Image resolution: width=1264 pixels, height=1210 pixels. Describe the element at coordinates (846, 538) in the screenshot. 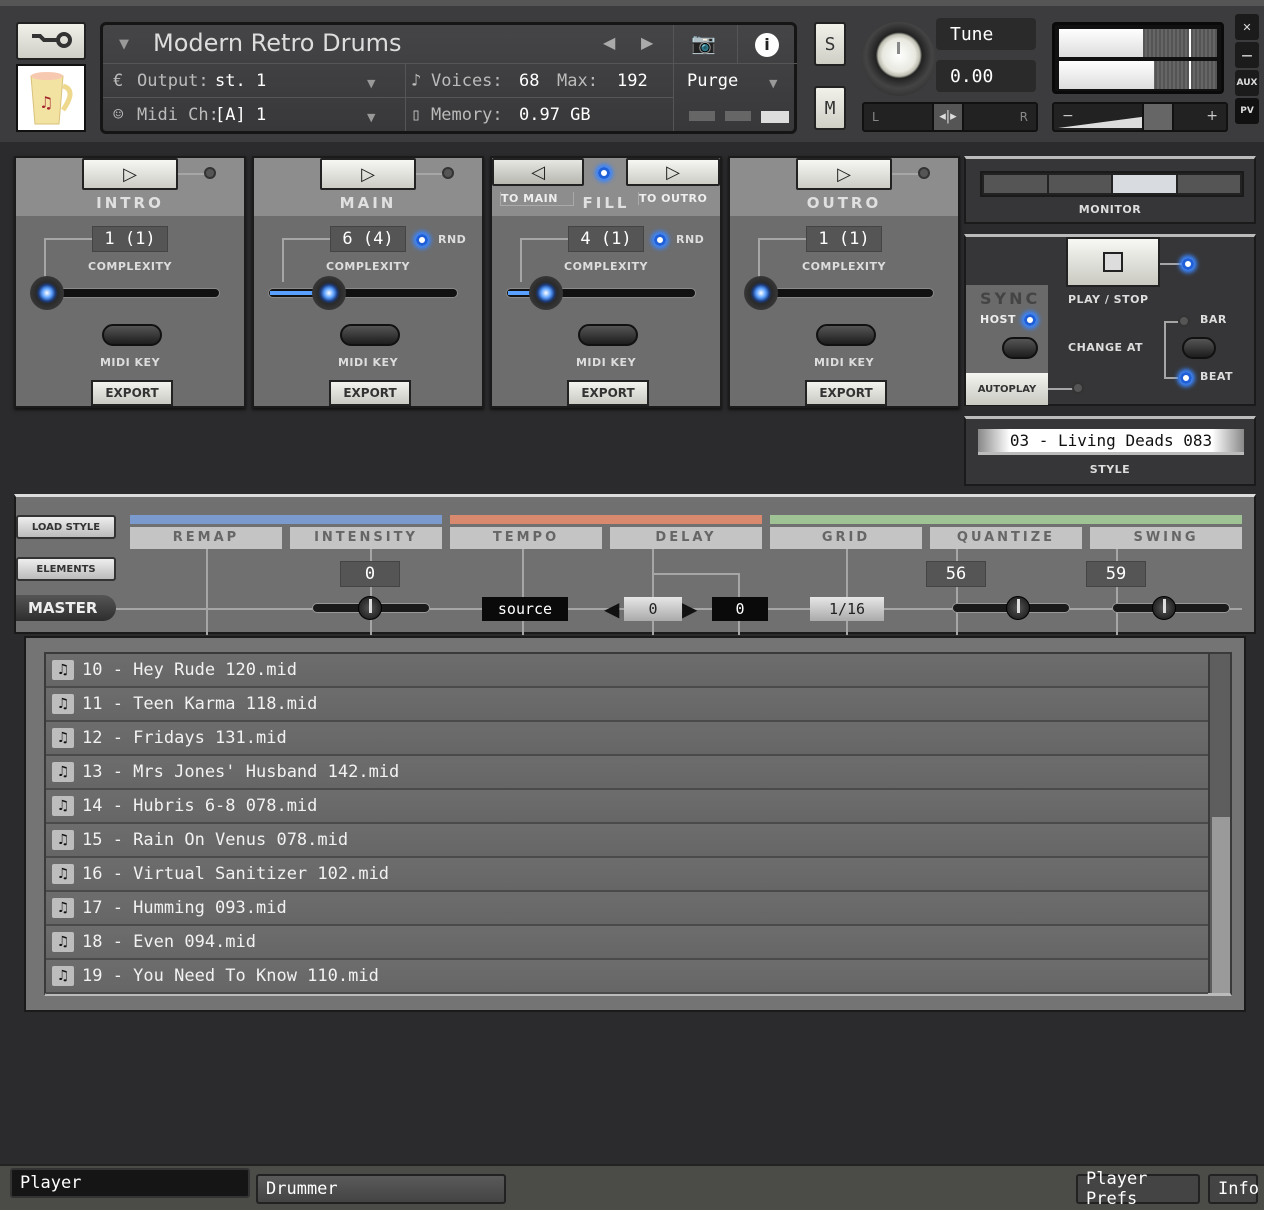

I see `tab-grid: GRID` at that location.